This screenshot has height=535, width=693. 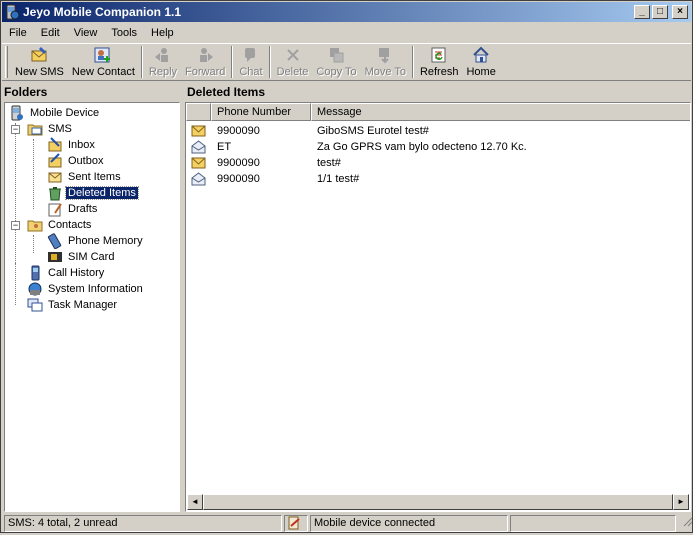 What do you see at coordinates (198, 112) in the screenshot?
I see `icon-column-header` at bounding box center [198, 112].